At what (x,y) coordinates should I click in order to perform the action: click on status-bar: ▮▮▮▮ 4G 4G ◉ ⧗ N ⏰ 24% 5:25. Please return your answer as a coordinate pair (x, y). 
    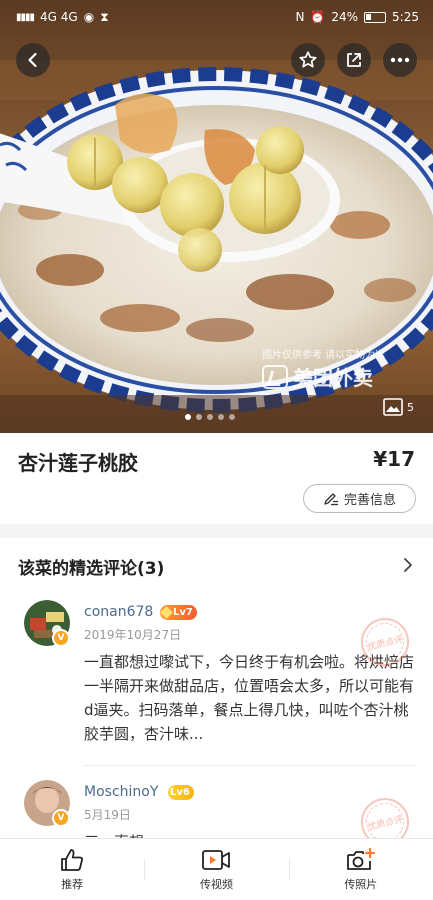
    Looking at the image, I should click on (216, 17).